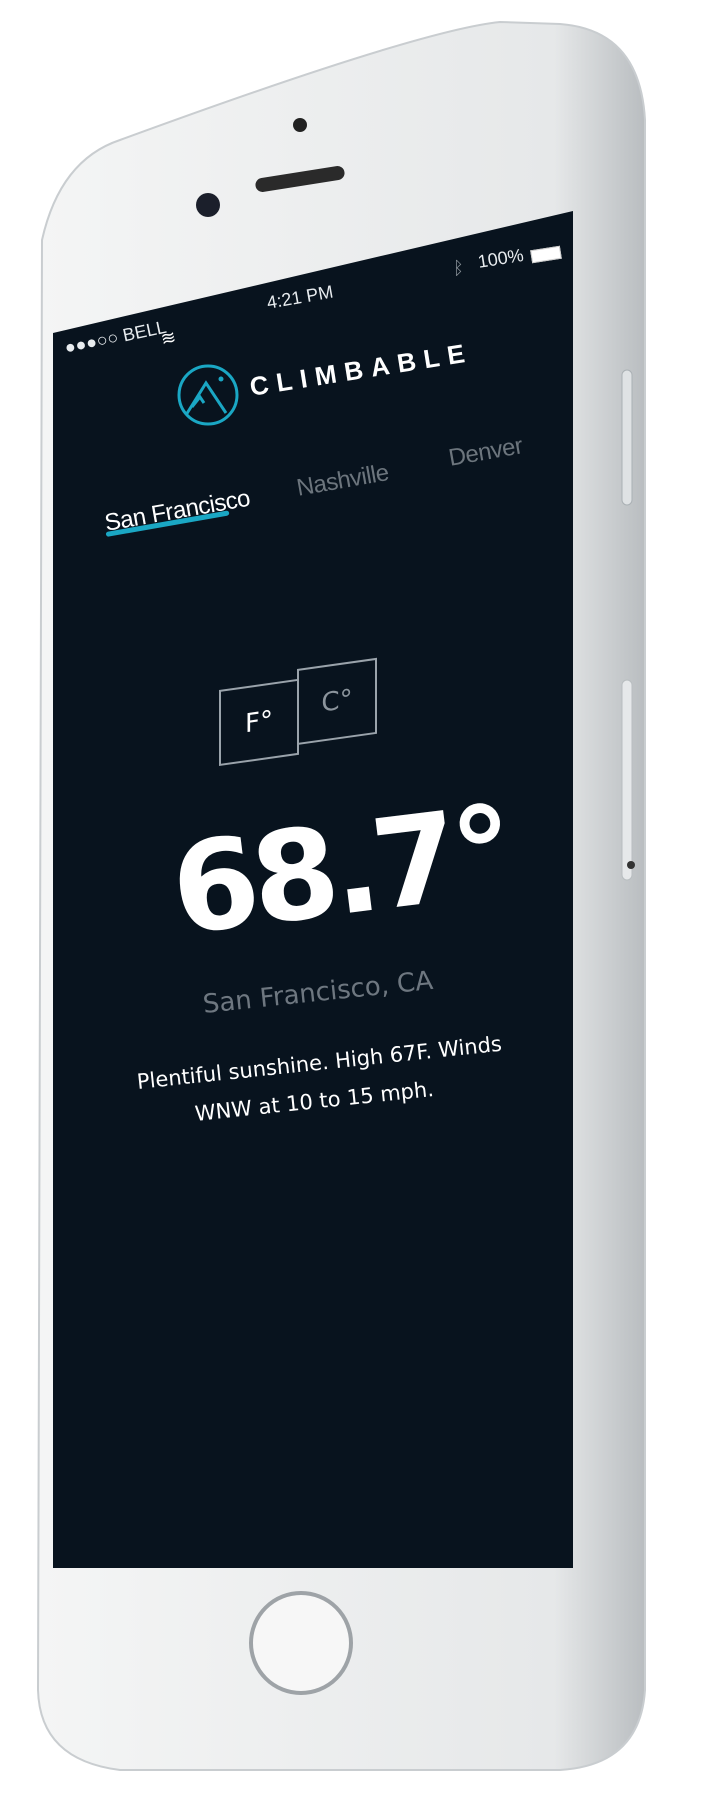 The image size is (707, 1815). Describe the element at coordinates (314, 1101) in the screenshot. I see `weather-summary-line-2: WNW at 10 to 15 mph.` at that location.